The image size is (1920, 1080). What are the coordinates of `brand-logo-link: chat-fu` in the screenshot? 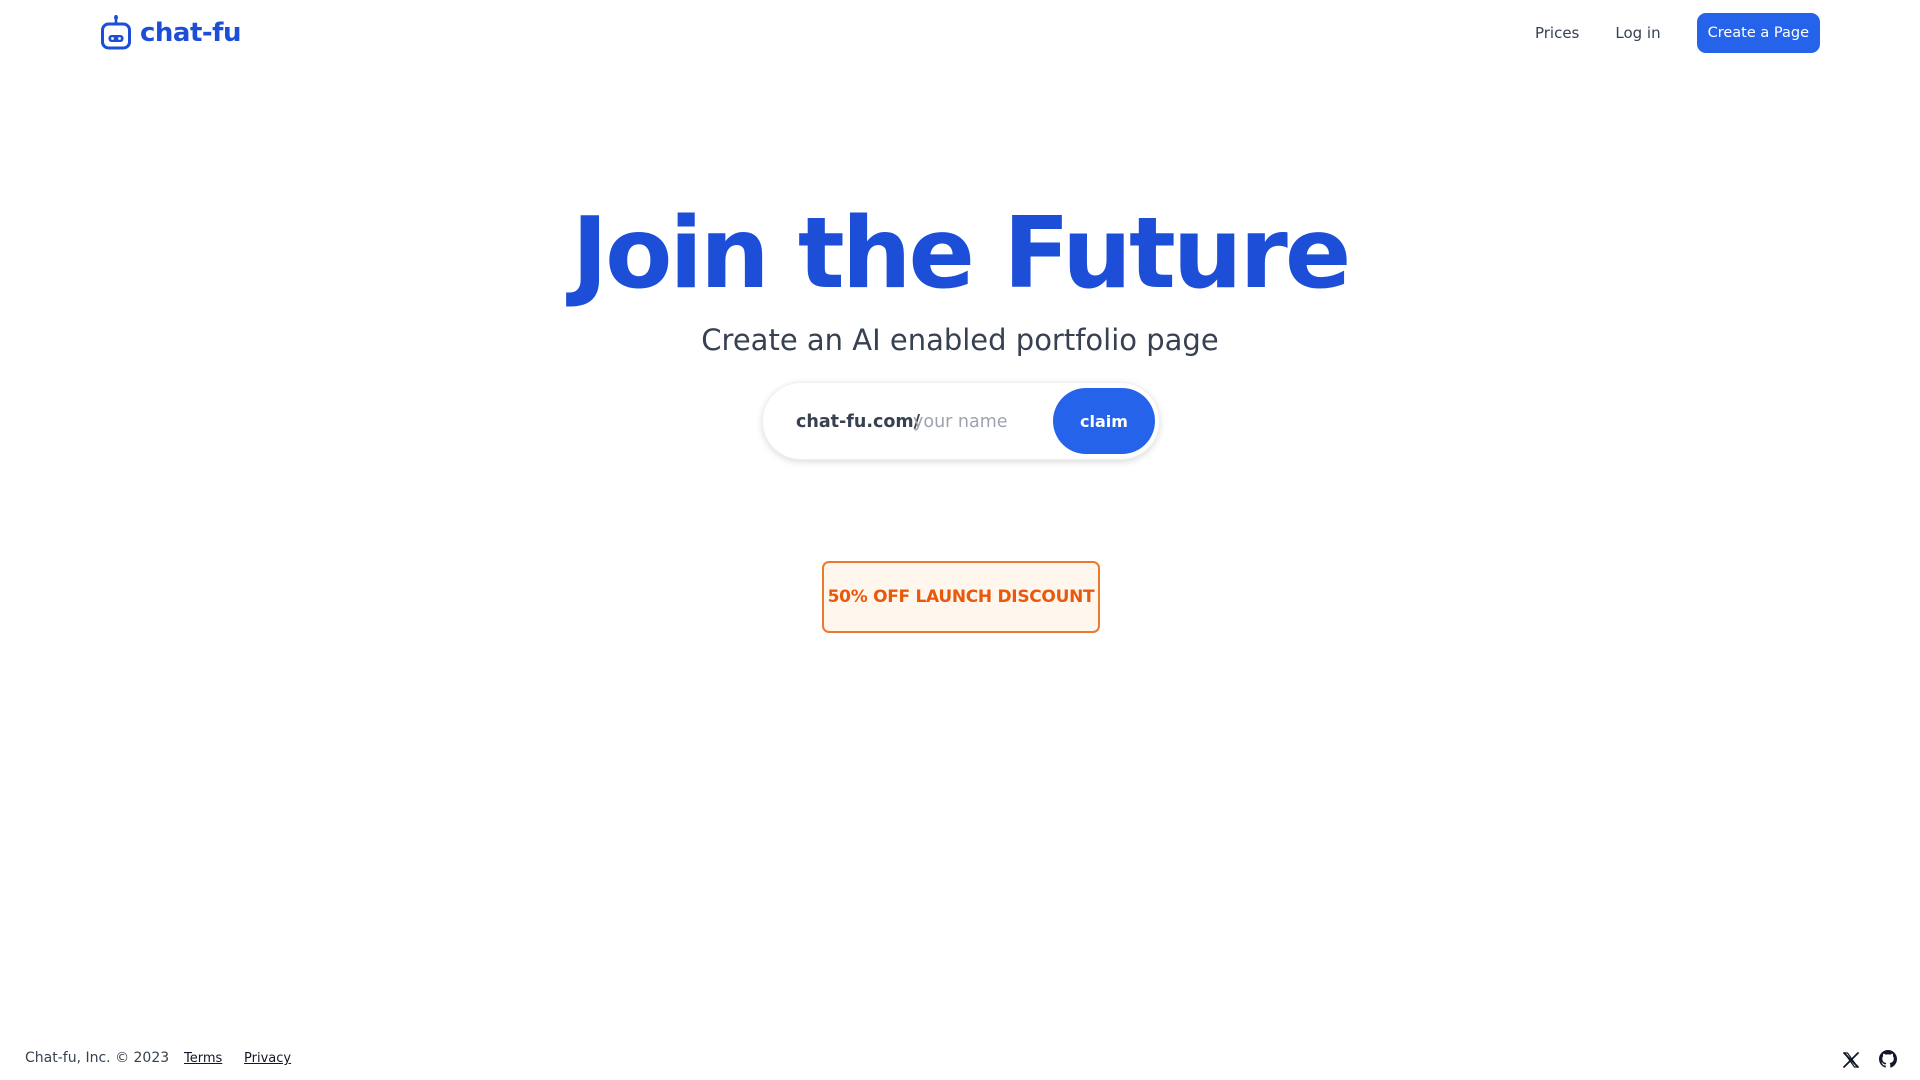 It's located at (171, 33).